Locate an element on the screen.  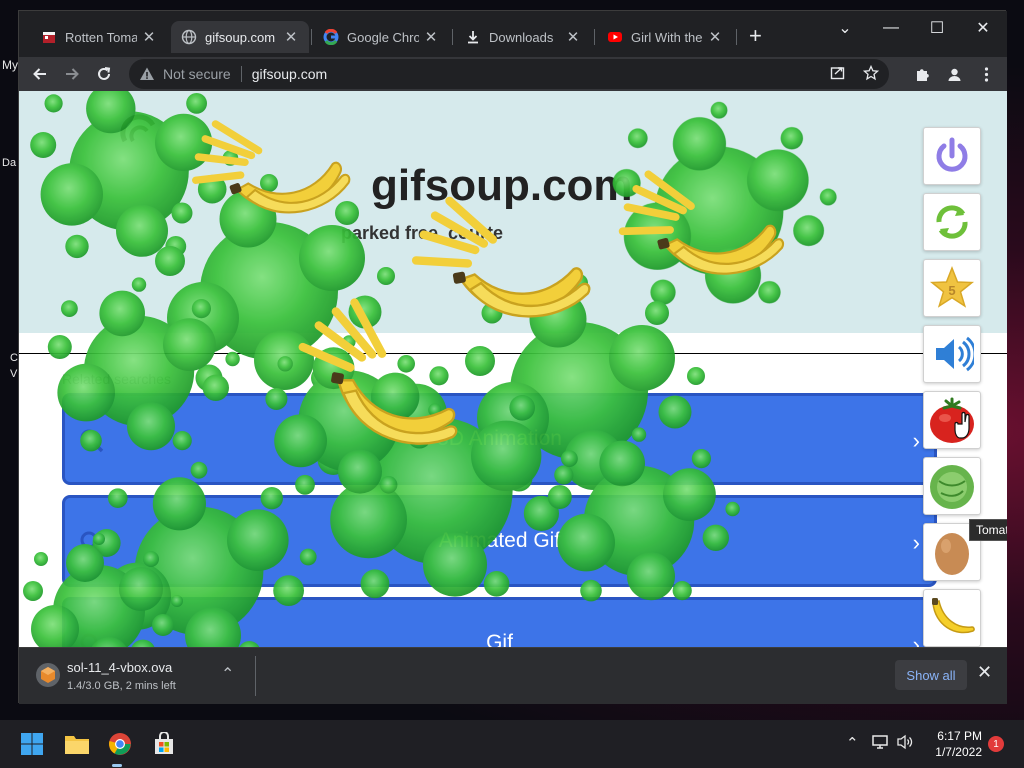
tab-google-chrome: Google Chrom ✕ is located at coordinates (381, 37).